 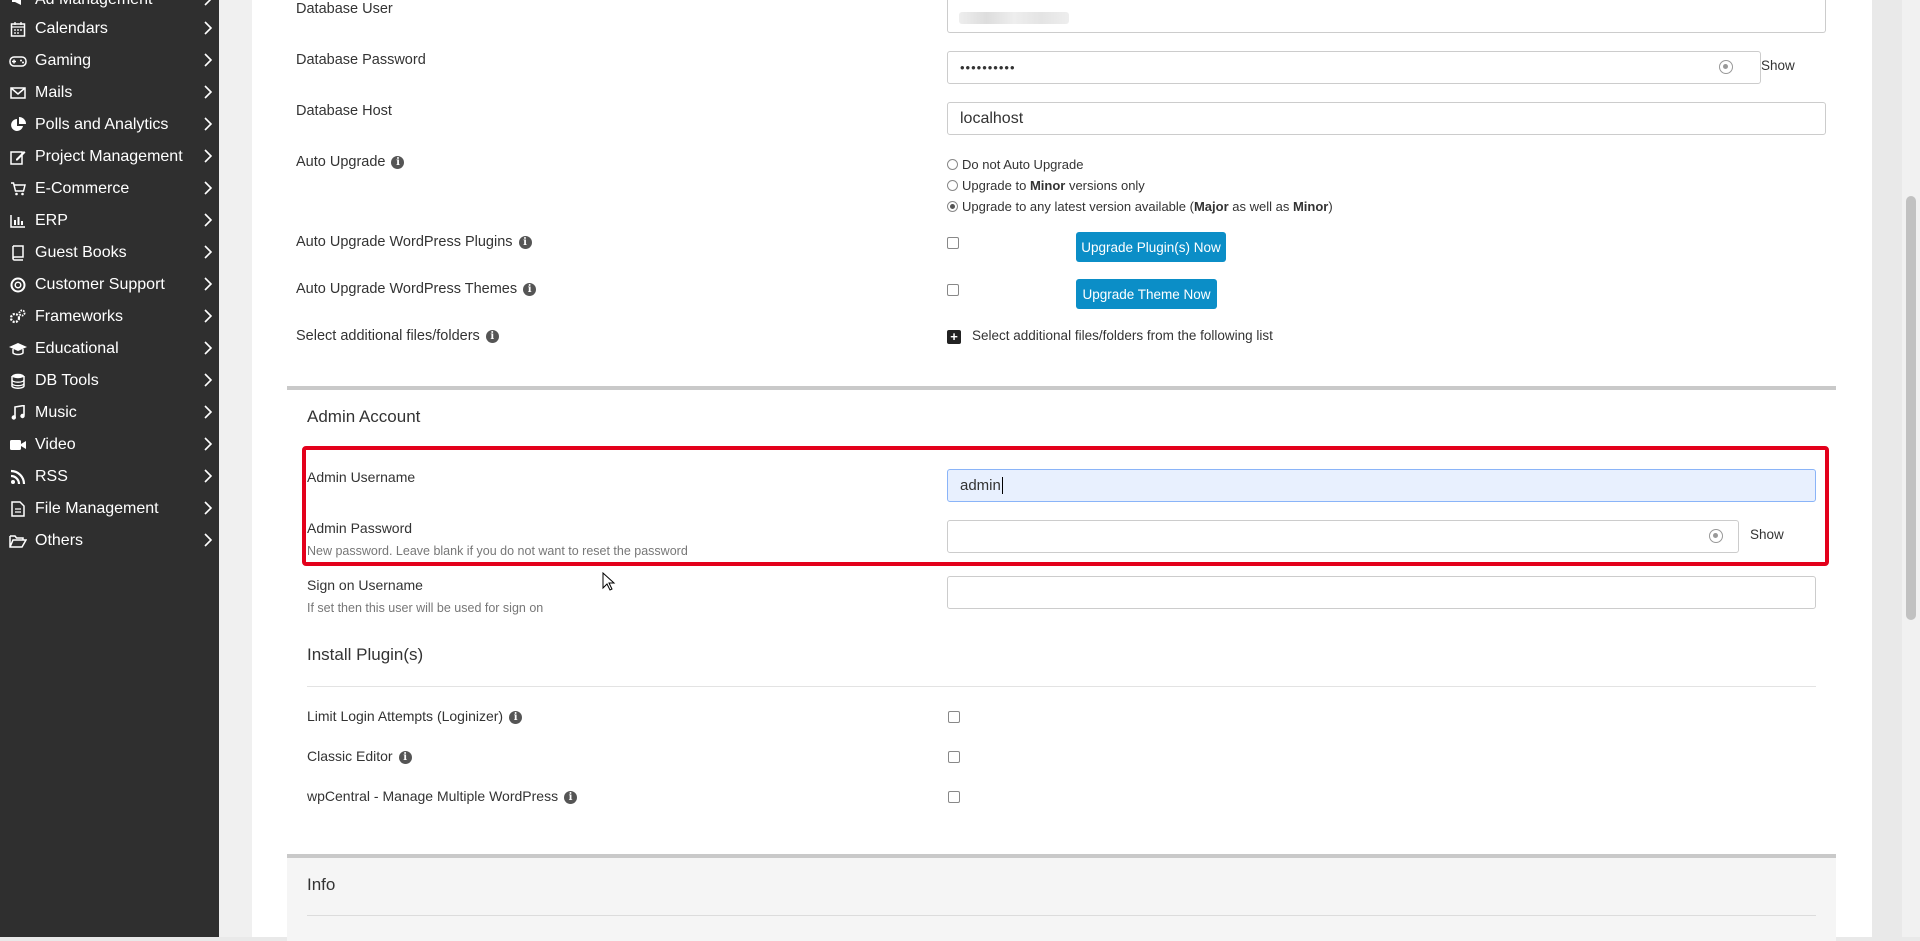 I want to click on auto-upgrade-label: Auto Upgrade i, so click(x=350, y=162).